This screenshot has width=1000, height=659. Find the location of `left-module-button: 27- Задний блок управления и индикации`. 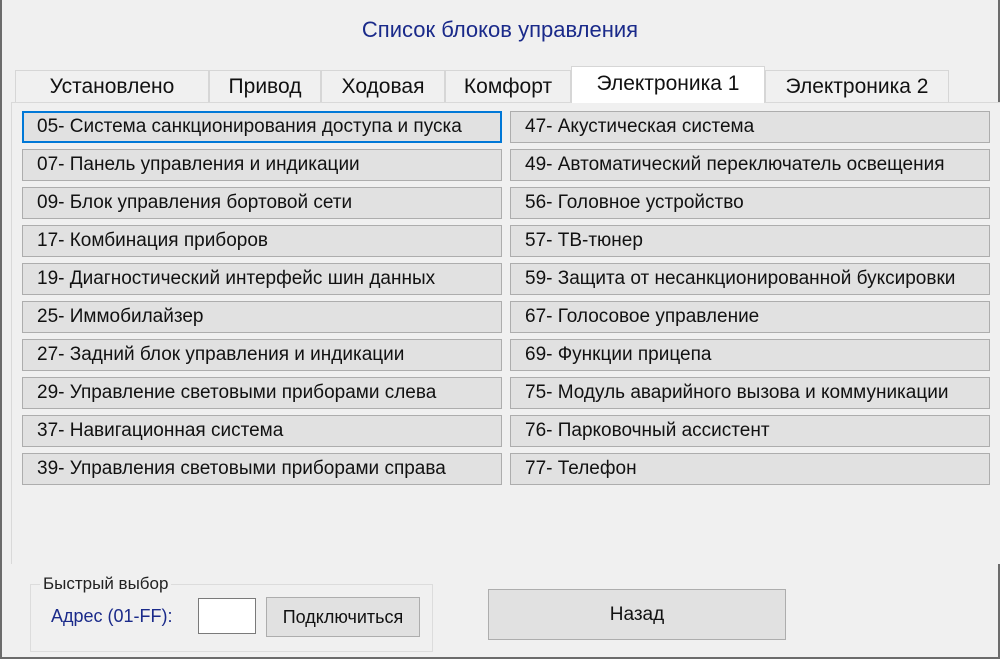

left-module-button: 27- Задний блок управления и индикации is located at coordinates (262, 355).